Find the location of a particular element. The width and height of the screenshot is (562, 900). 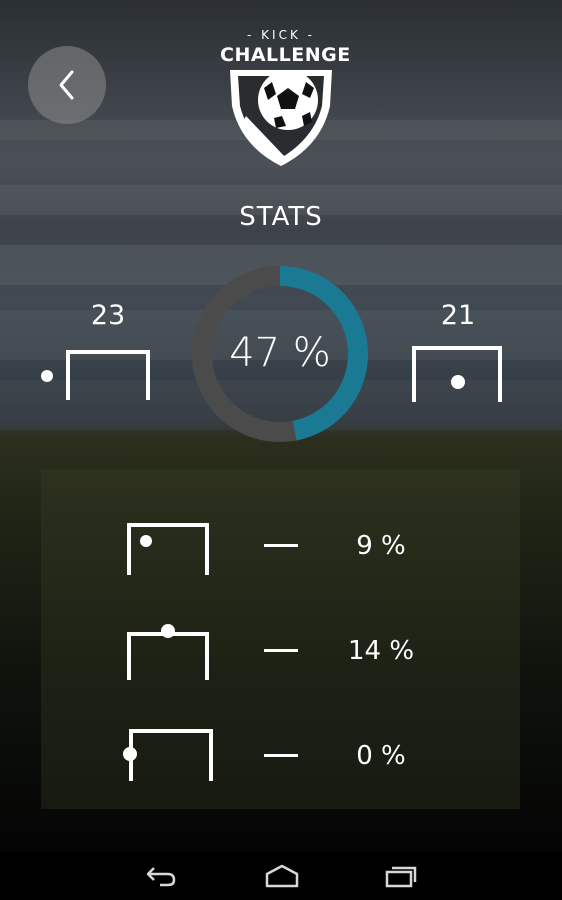

back-button is located at coordinates (67, 85).